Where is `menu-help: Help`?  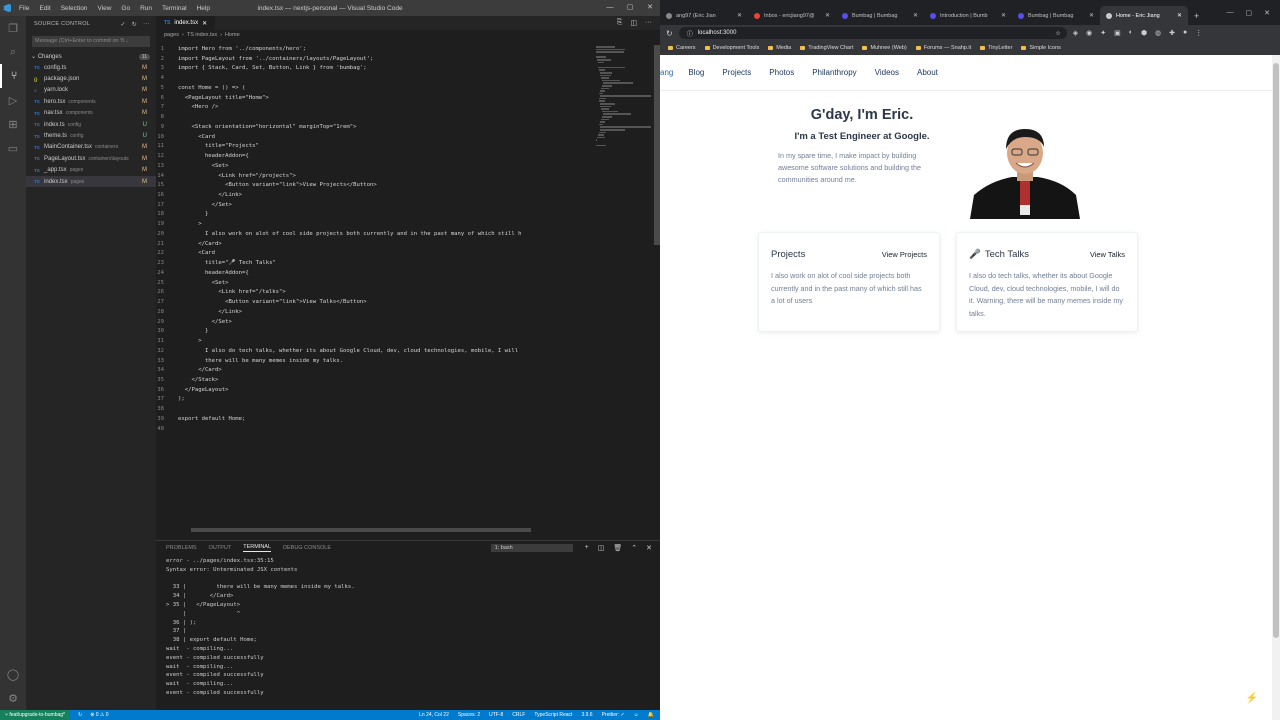 menu-help: Help is located at coordinates (203, 8).